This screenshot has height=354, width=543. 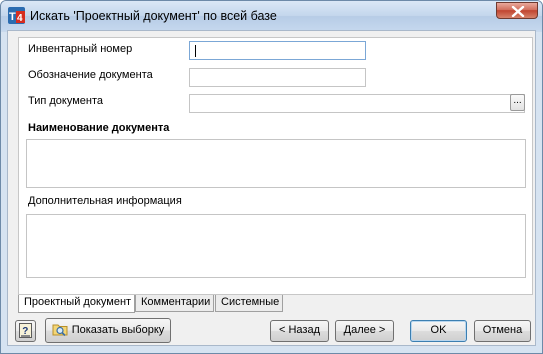 I want to click on help-question-icon: ?, so click(x=25, y=330).